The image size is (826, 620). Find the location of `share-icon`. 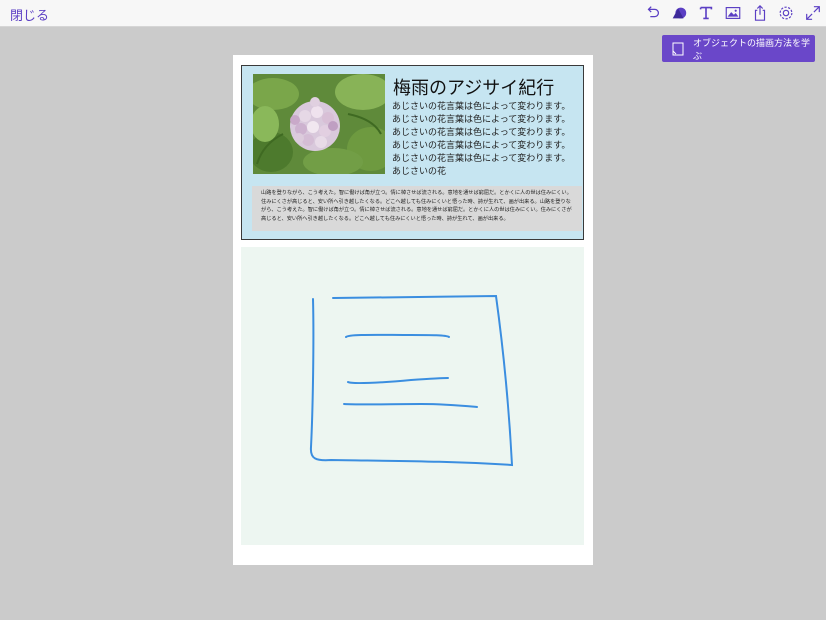

share-icon is located at coordinates (760, 13).